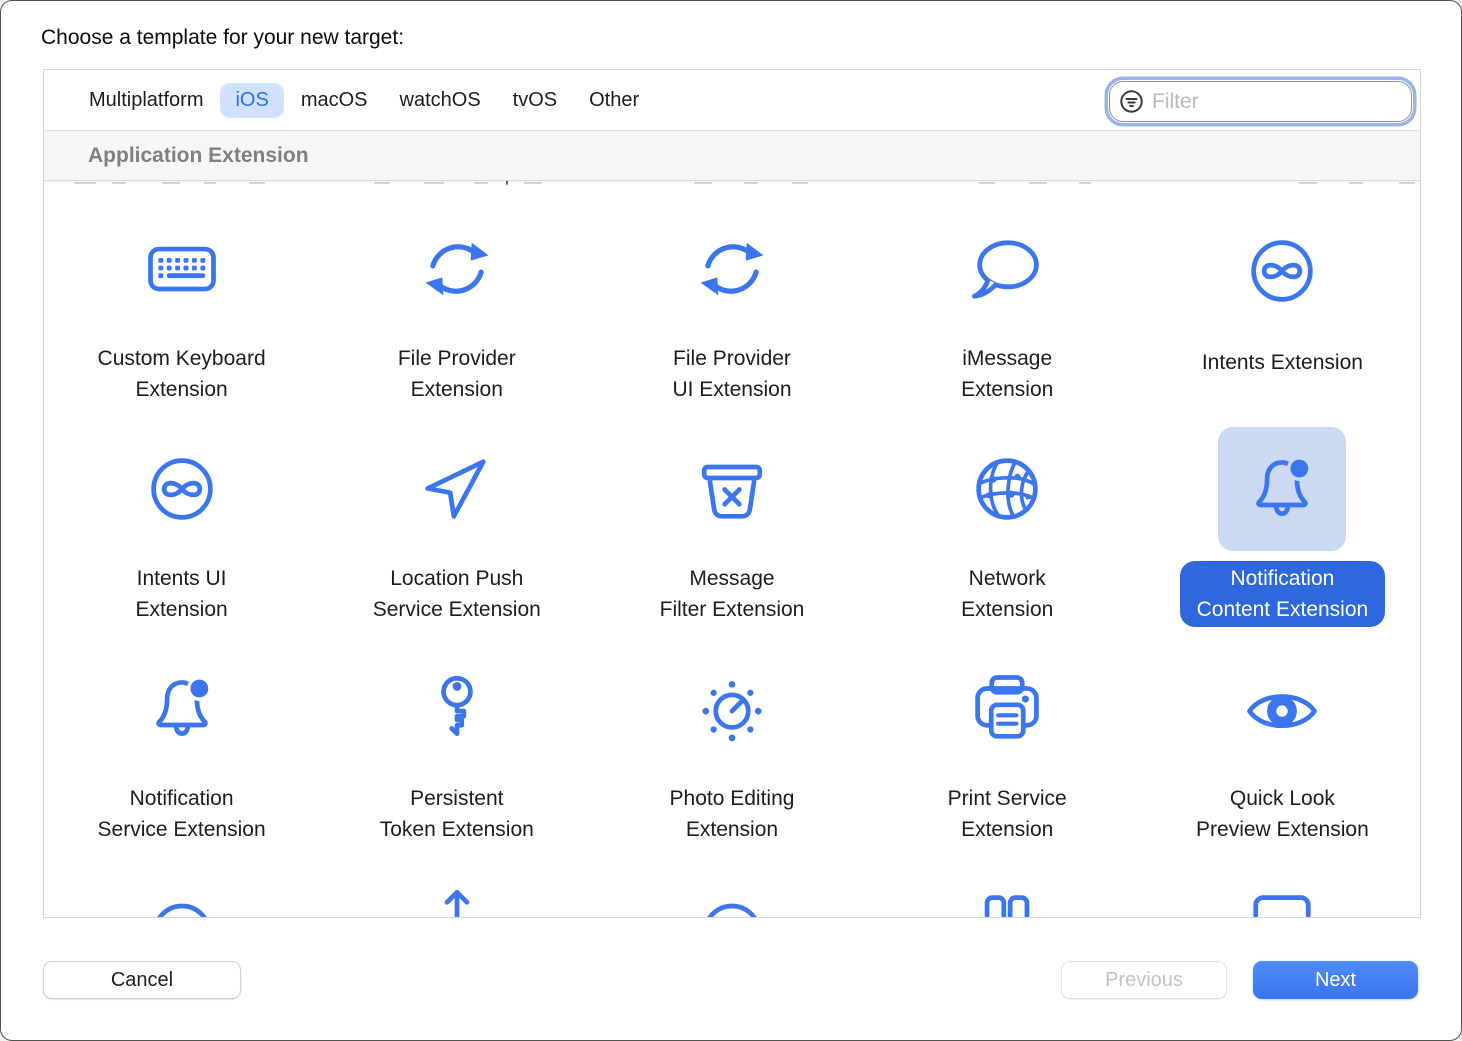 This screenshot has width=1462, height=1041. I want to click on template-custom-keyboard-extension: Custom Keyboard Extension, so click(181, 297).